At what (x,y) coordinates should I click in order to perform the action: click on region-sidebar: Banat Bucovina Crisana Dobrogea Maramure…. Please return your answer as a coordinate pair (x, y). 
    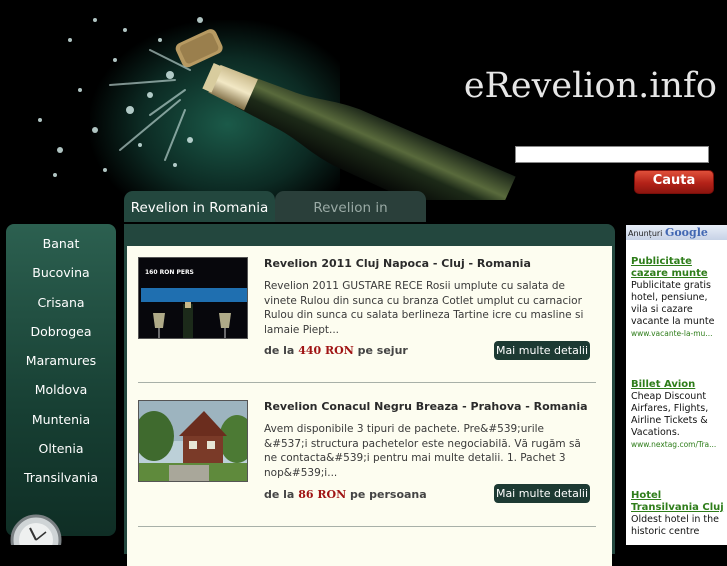
    Looking at the image, I should click on (61, 380).